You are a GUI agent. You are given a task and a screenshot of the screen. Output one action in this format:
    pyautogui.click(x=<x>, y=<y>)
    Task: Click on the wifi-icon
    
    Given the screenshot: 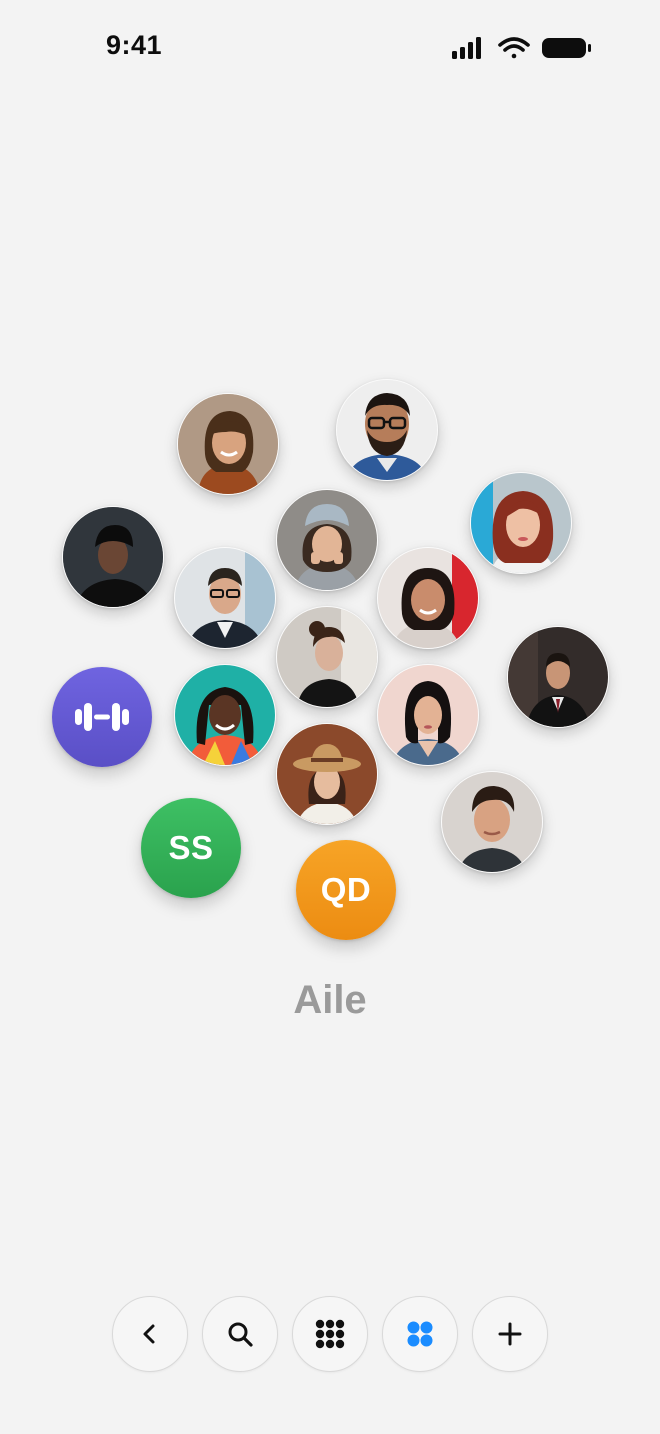 What is the action you would take?
    pyautogui.click(x=514, y=48)
    